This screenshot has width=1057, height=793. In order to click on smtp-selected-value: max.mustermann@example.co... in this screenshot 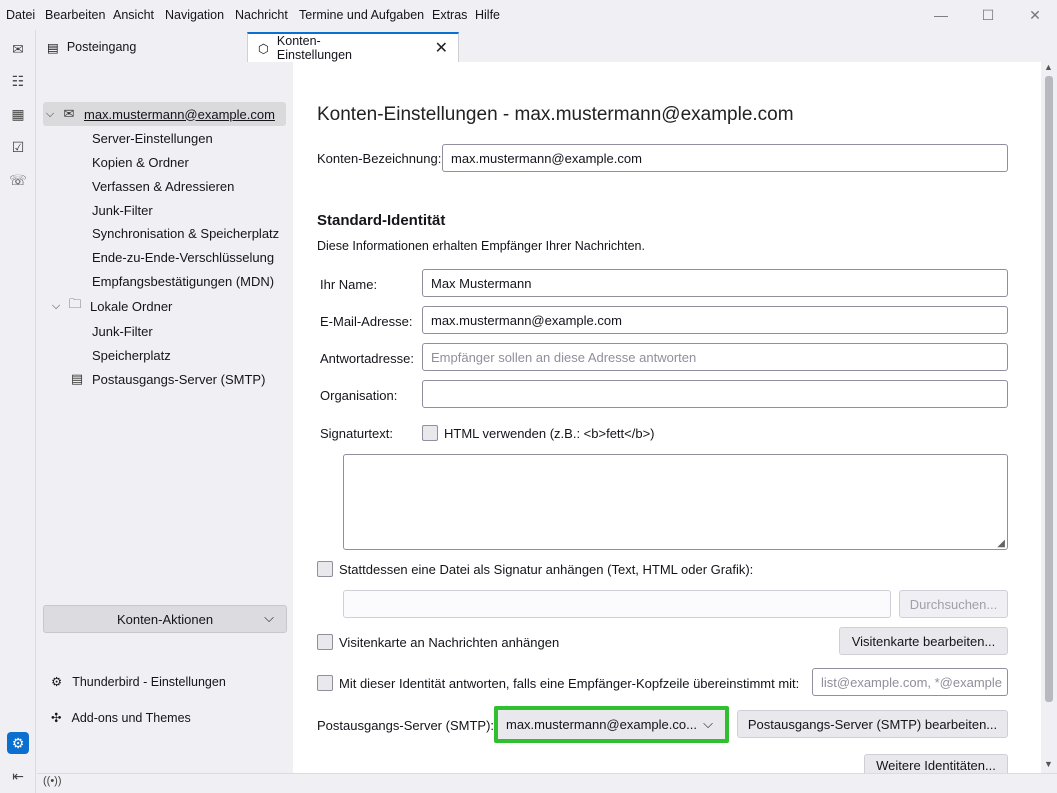, I will do `click(601, 724)`.